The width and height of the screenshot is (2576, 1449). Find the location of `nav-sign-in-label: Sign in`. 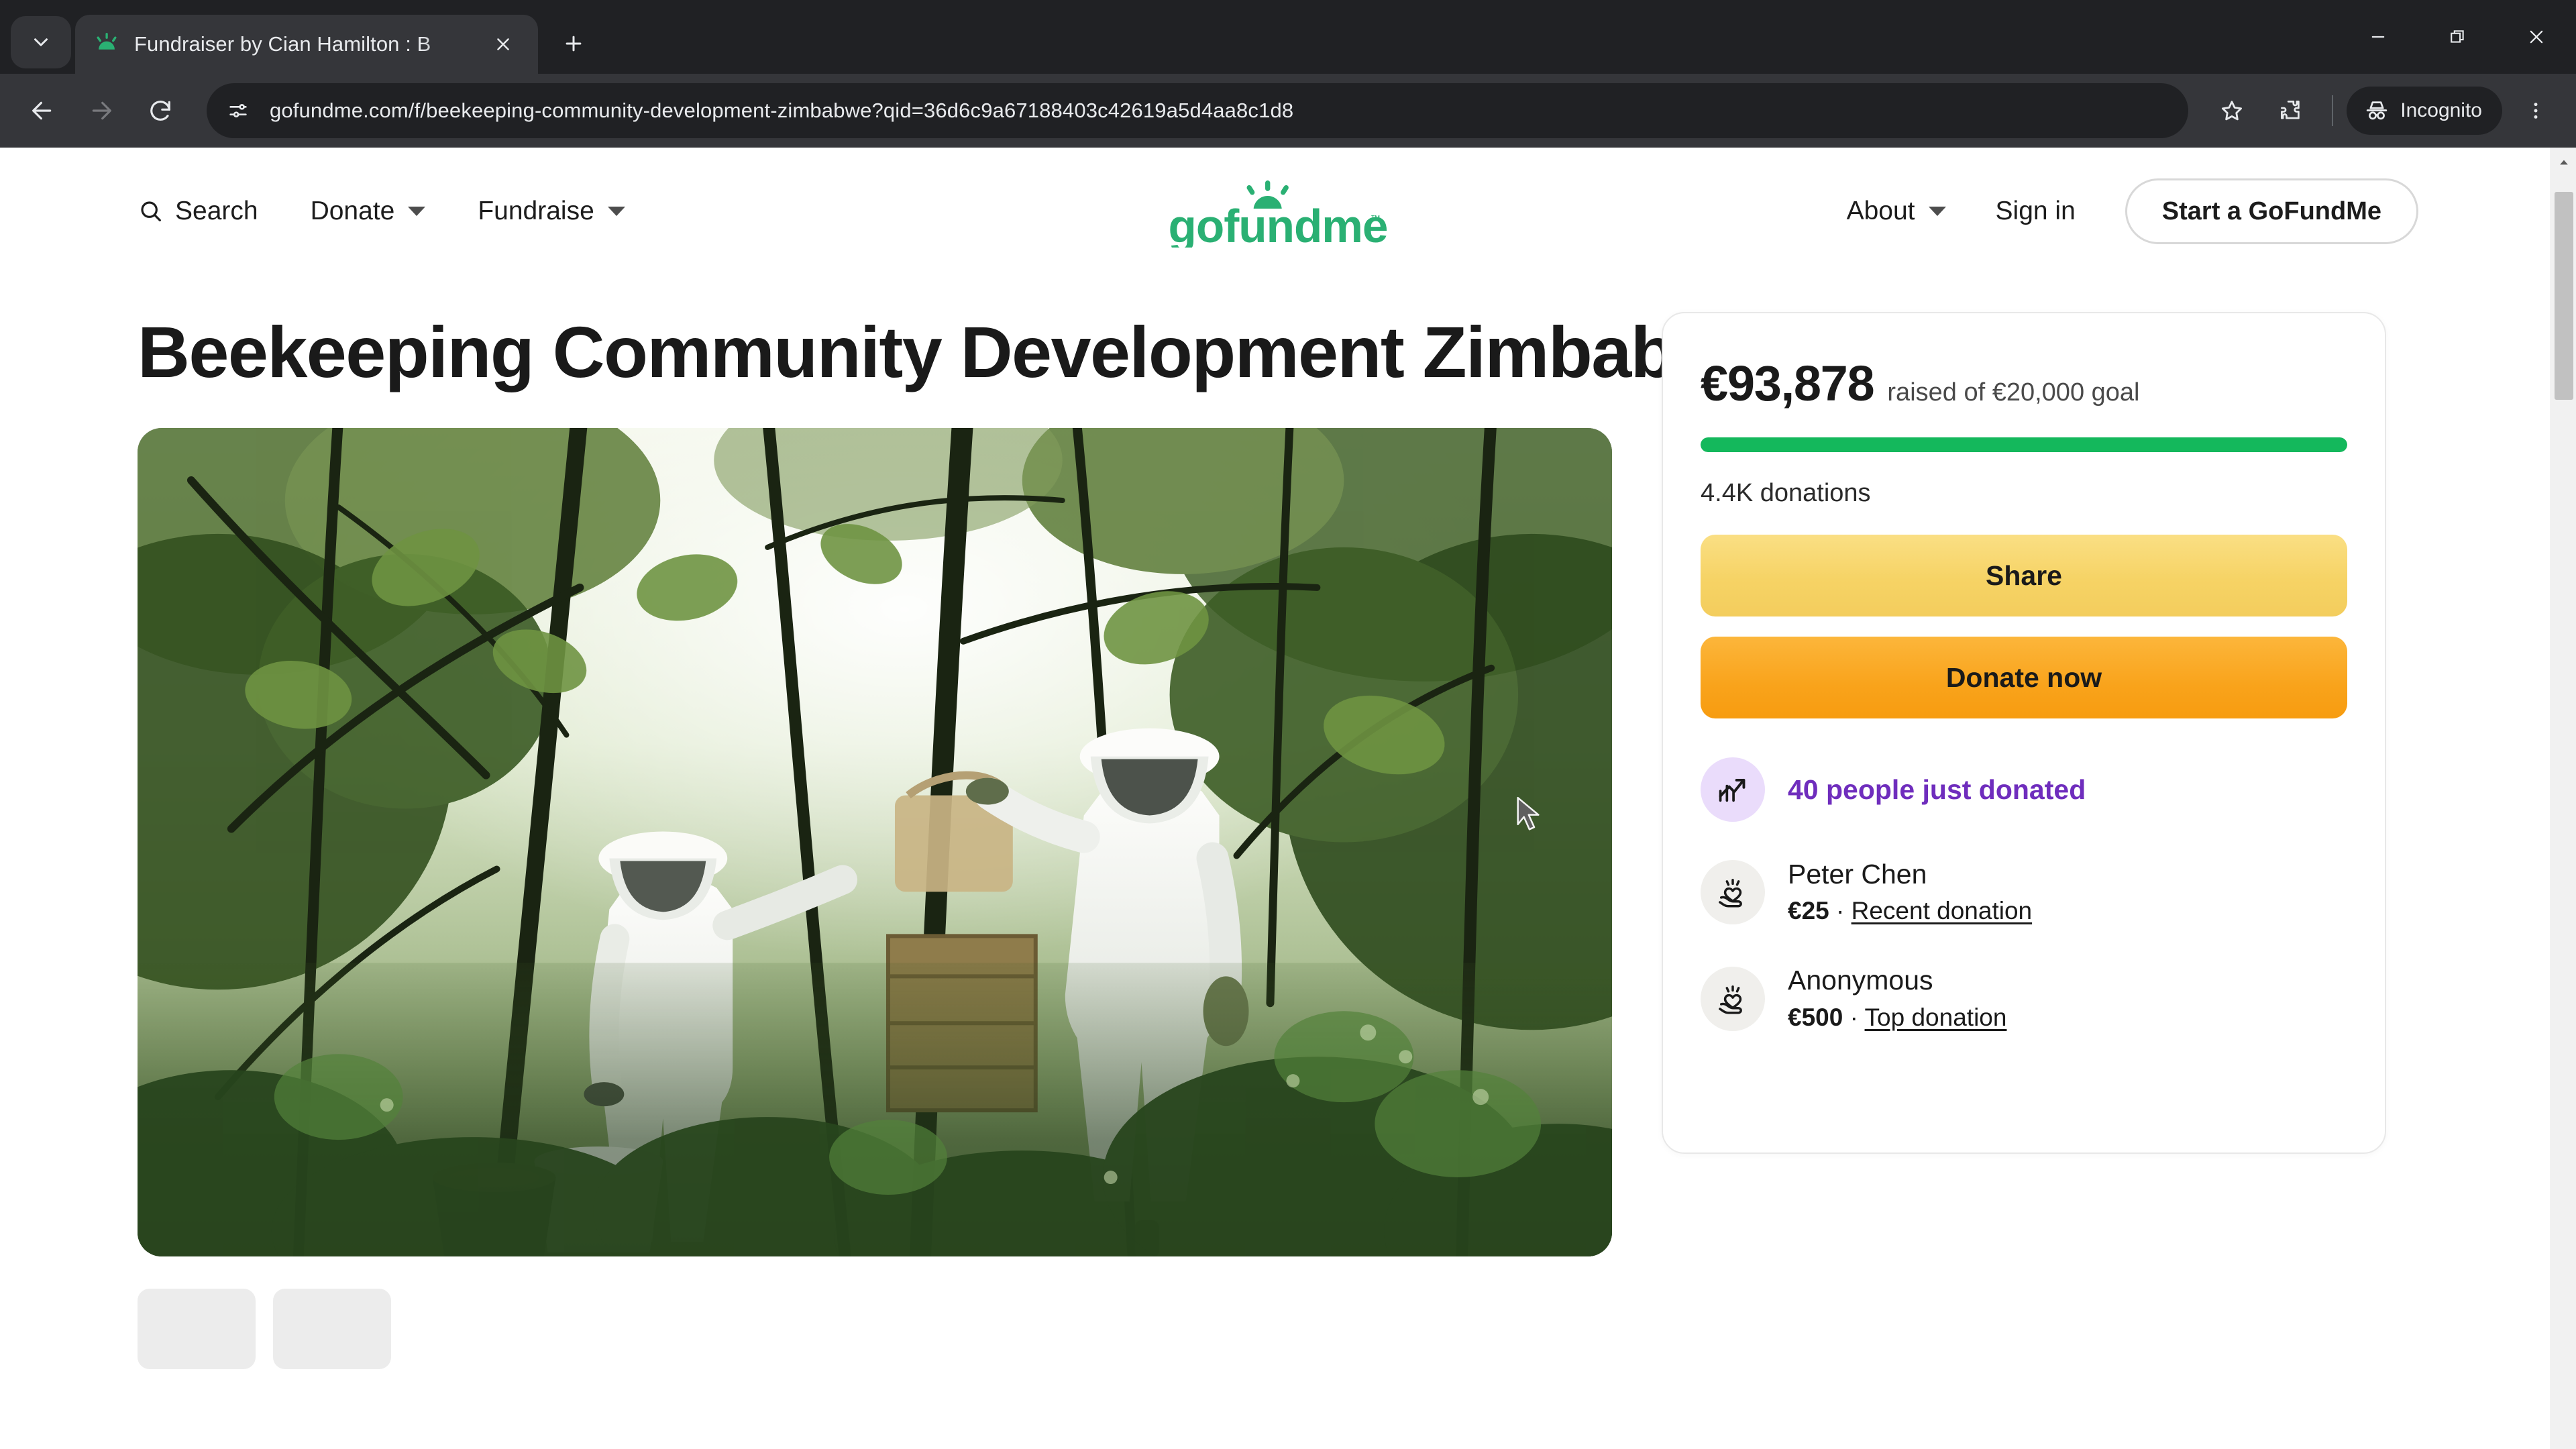

nav-sign-in-label: Sign in is located at coordinates (2035, 211).